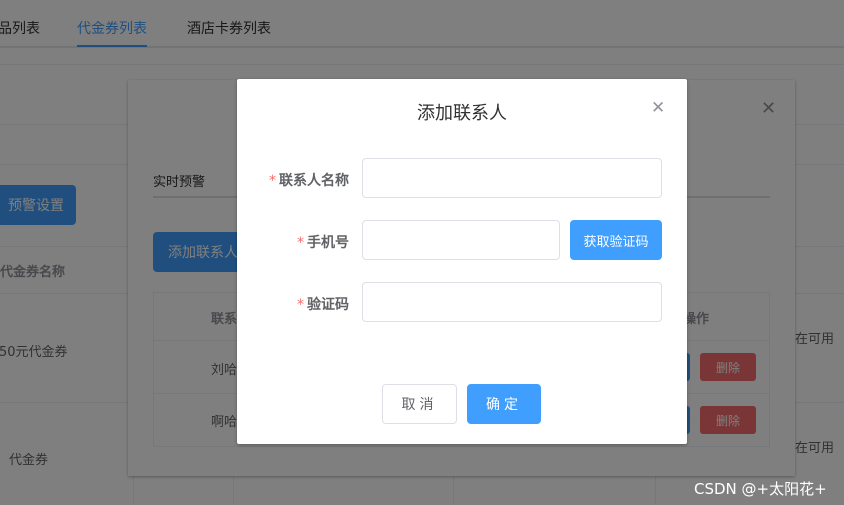 The height and width of the screenshot is (505, 844). What do you see at coordinates (616, 240) in the screenshot?
I see `get-code-button: 获取验证码` at bounding box center [616, 240].